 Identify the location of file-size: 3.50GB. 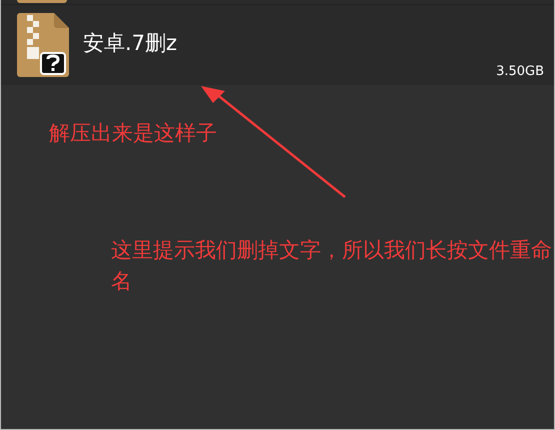
(520, 71).